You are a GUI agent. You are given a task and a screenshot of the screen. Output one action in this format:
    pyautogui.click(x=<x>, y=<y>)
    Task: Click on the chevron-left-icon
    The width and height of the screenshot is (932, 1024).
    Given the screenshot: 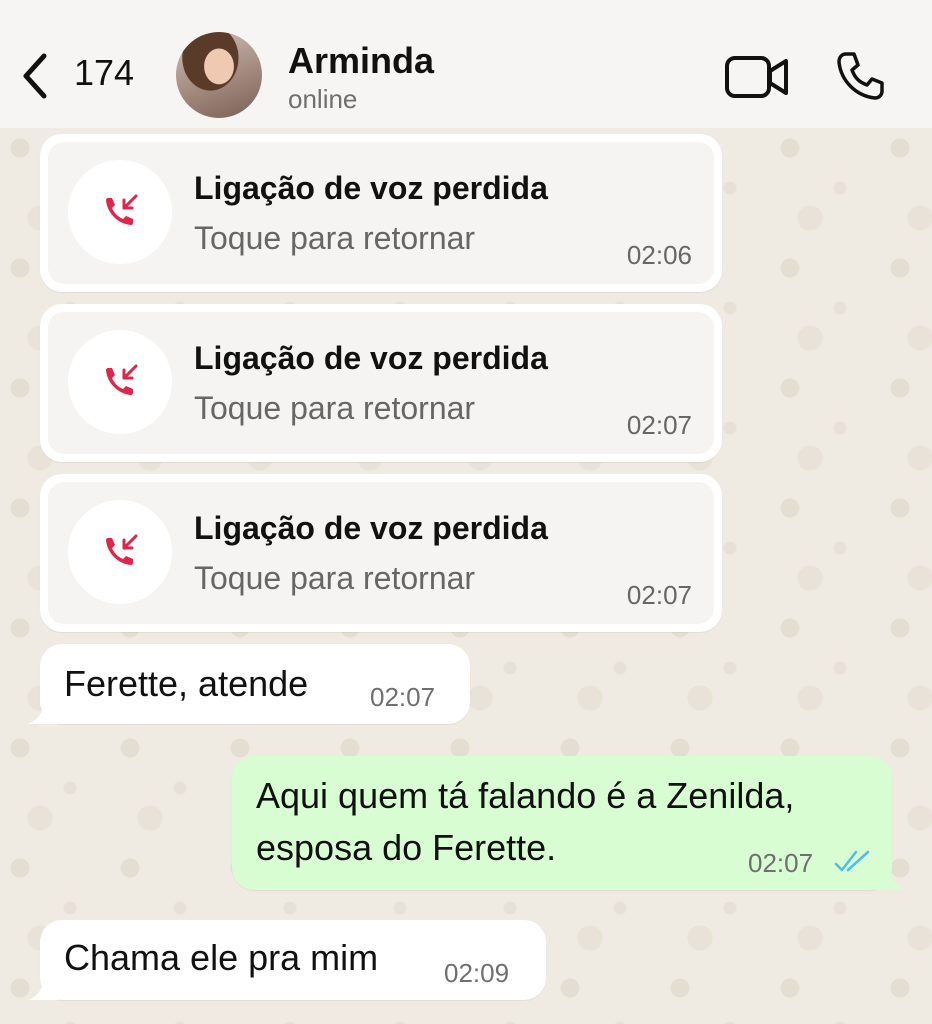 What is the action you would take?
    pyautogui.click(x=35, y=76)
    